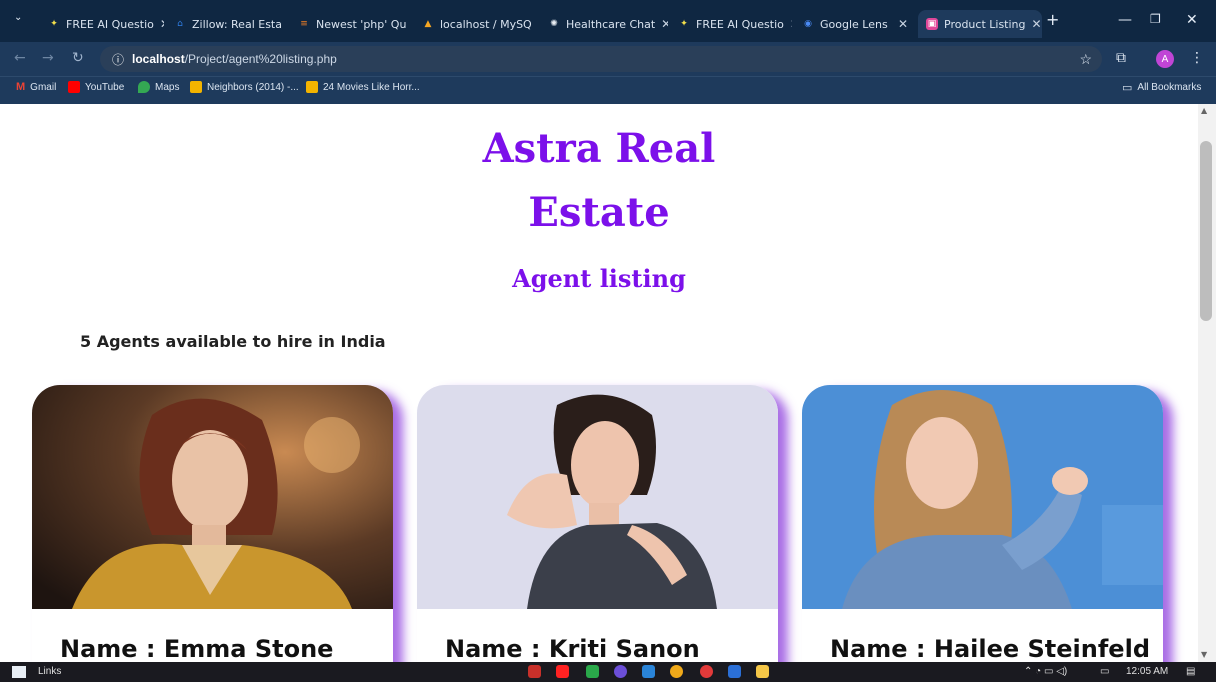 The image size is (1216, 682). I want to click on page-title-line2: Estate, so click(599, 212).